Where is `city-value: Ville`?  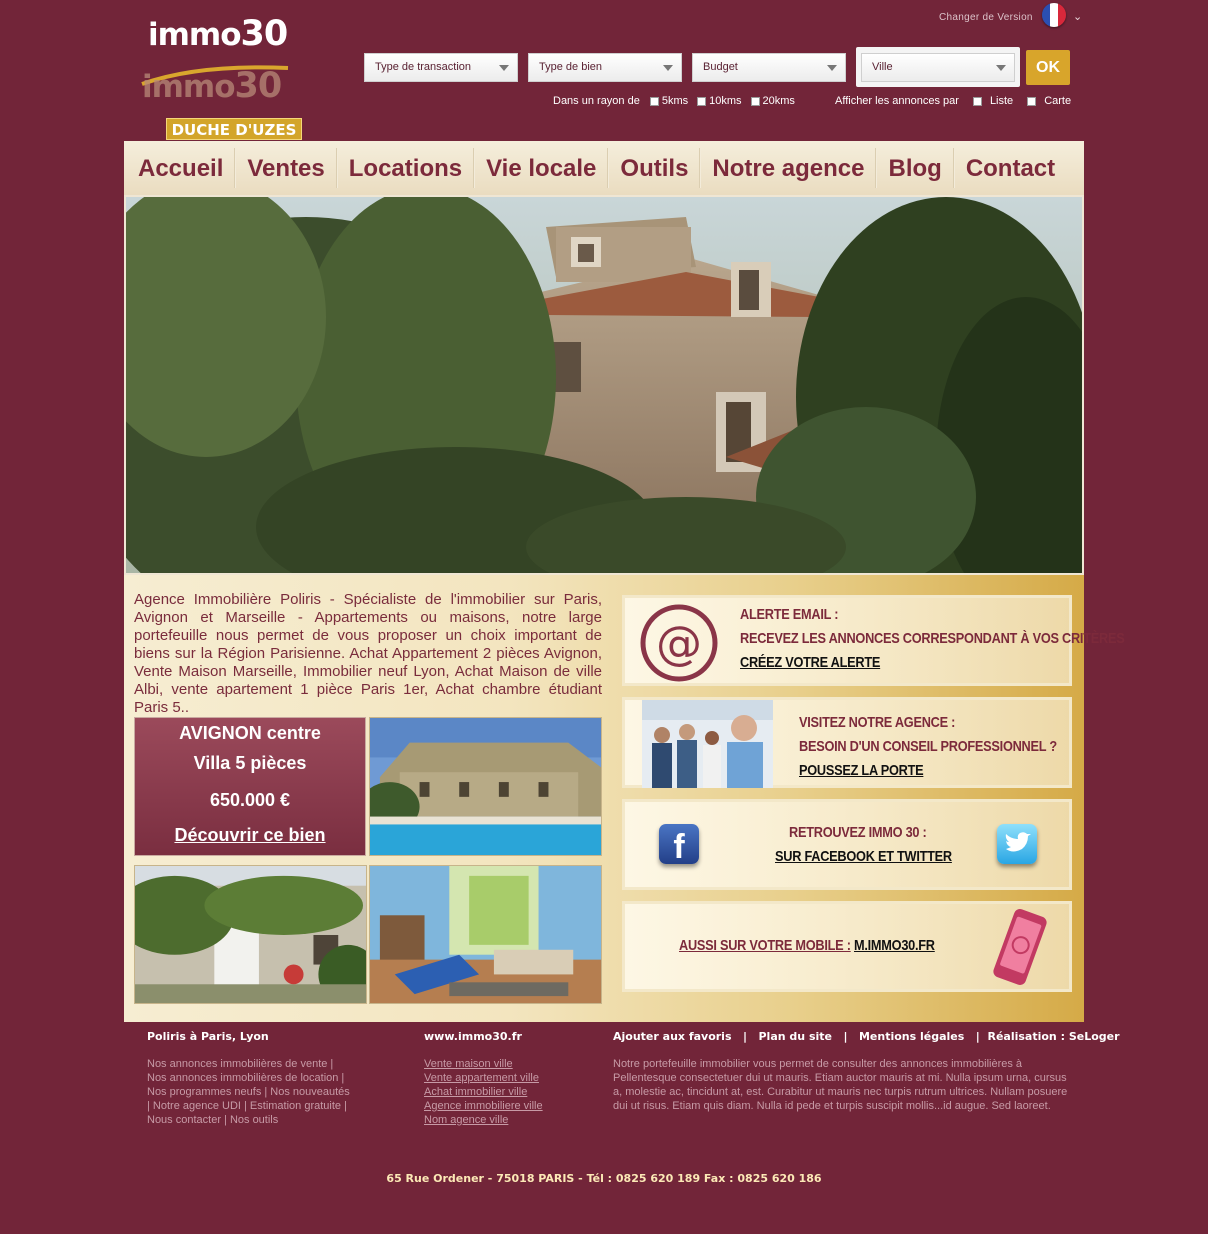 city-value: Ville is located at coordinates (882, 67).